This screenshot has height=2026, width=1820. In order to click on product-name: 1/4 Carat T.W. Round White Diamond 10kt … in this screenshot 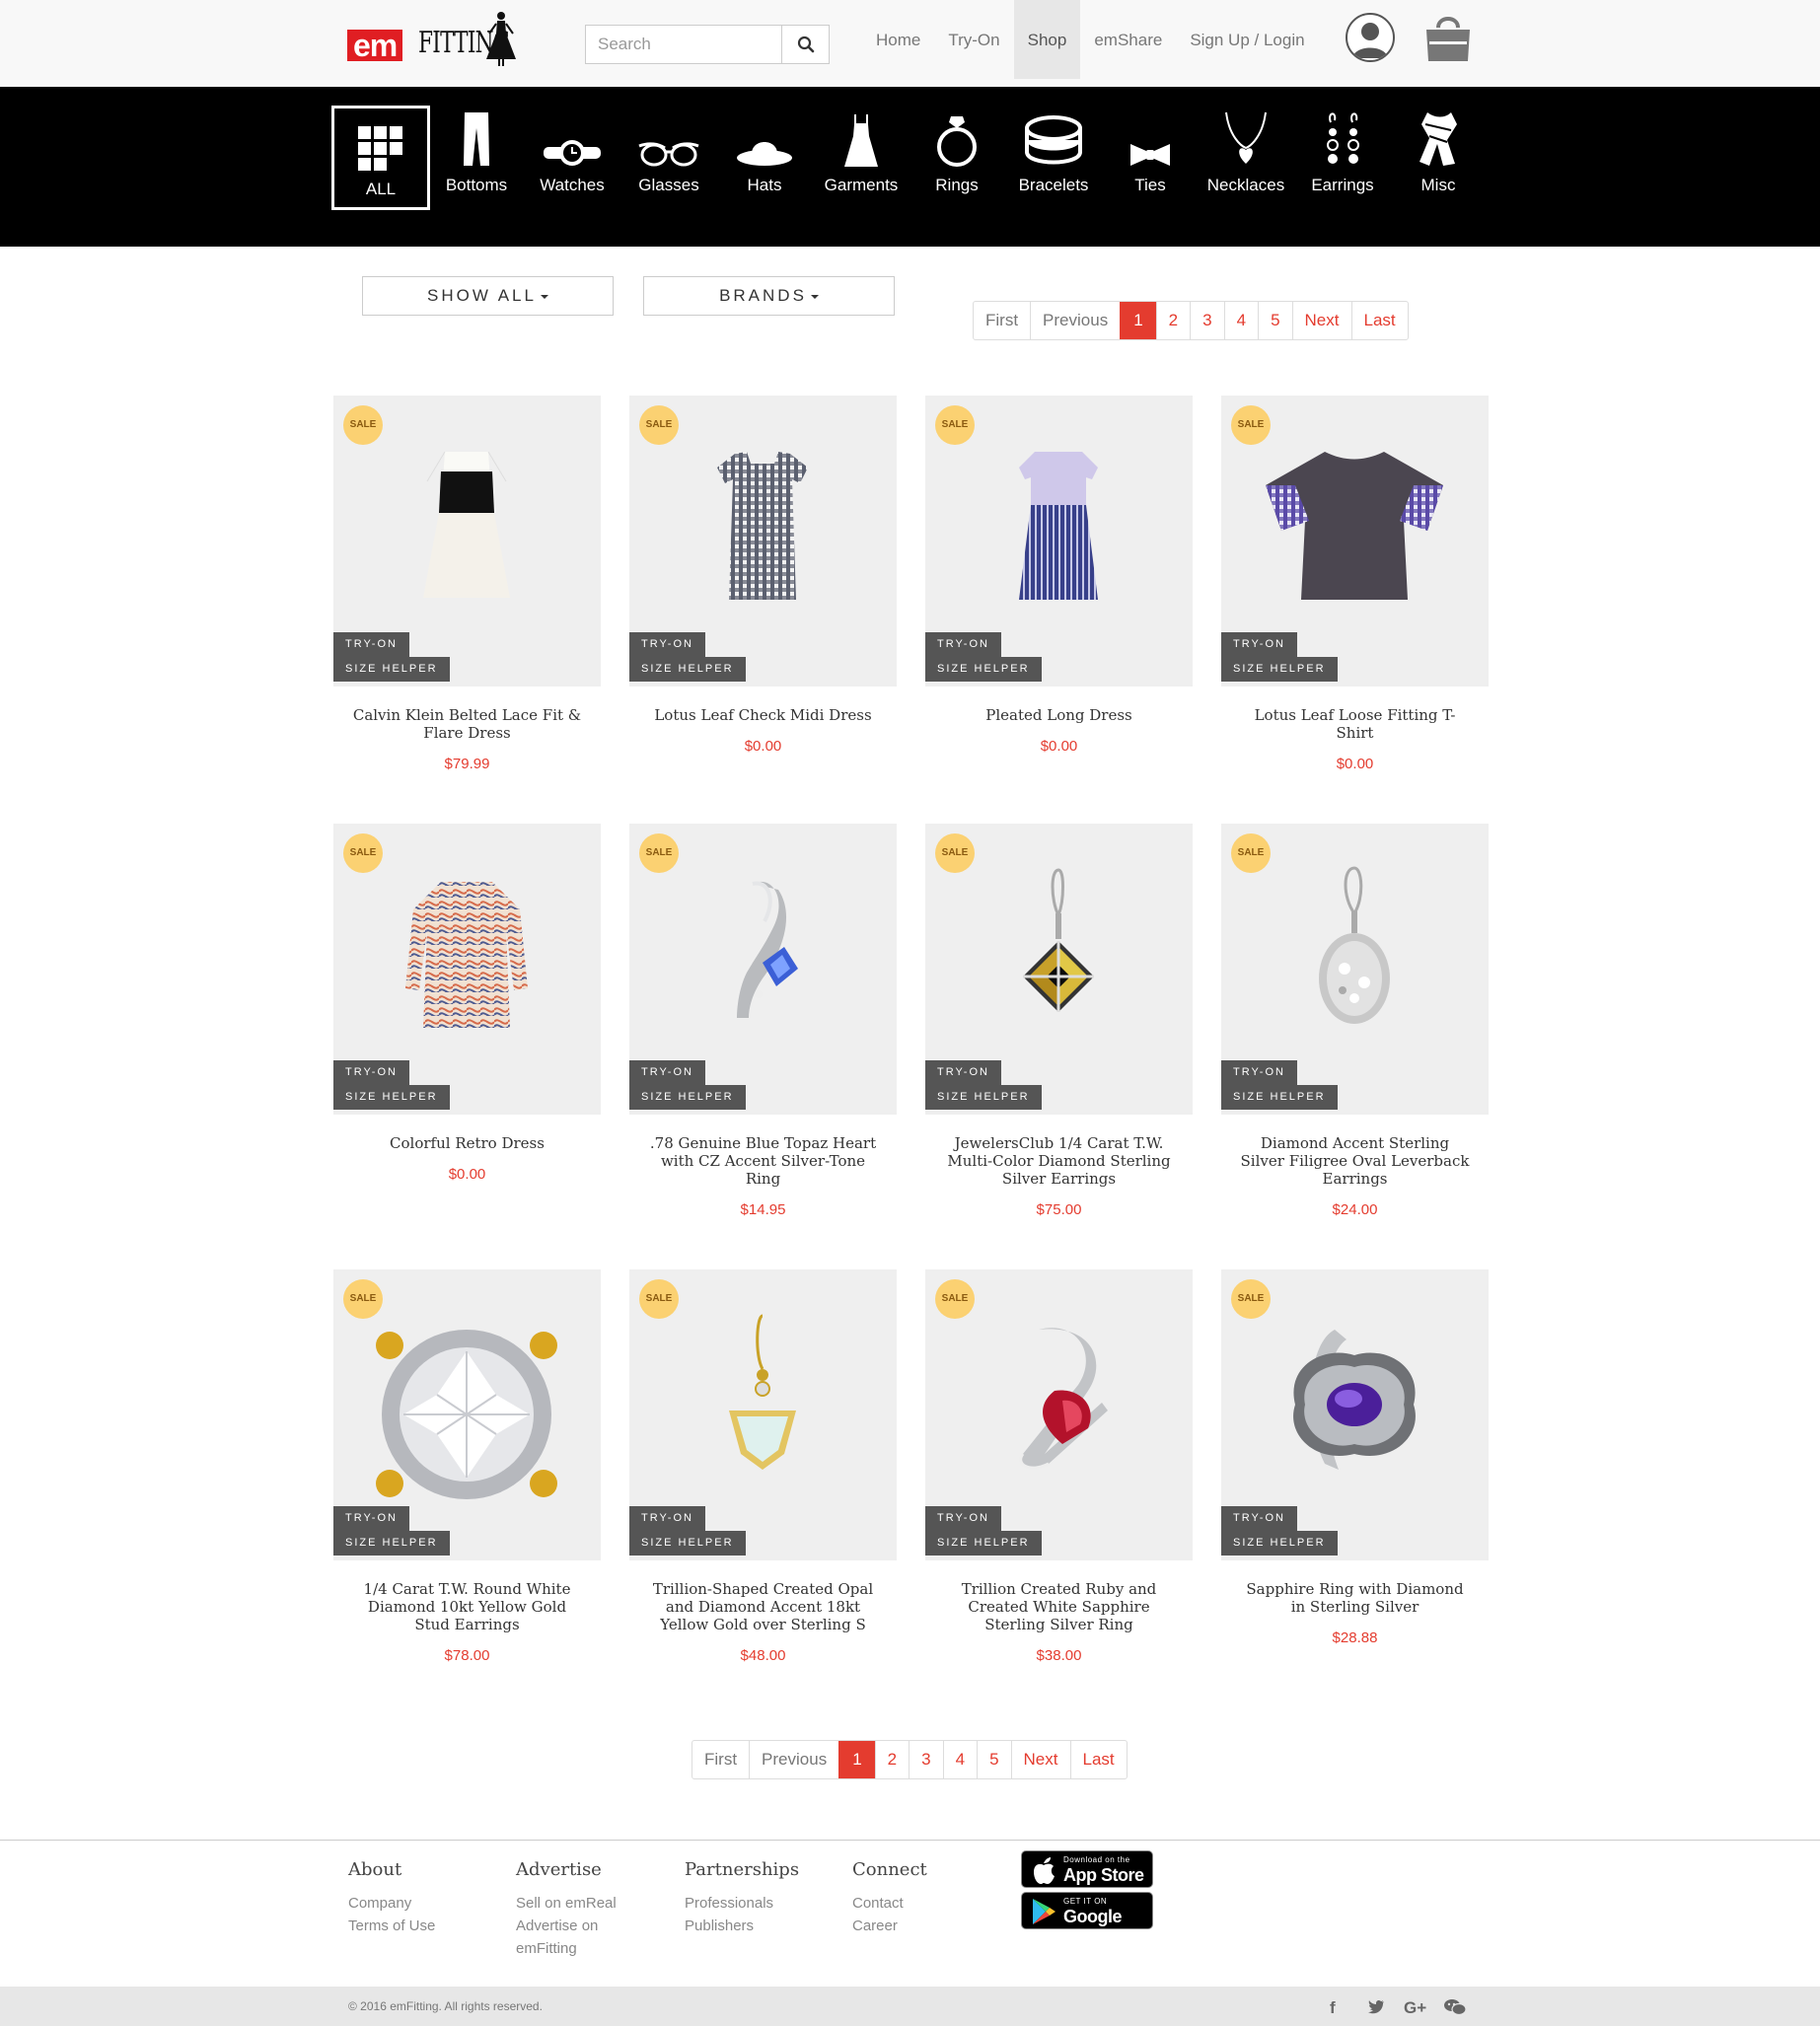, I will do `click(467, 1606)`.